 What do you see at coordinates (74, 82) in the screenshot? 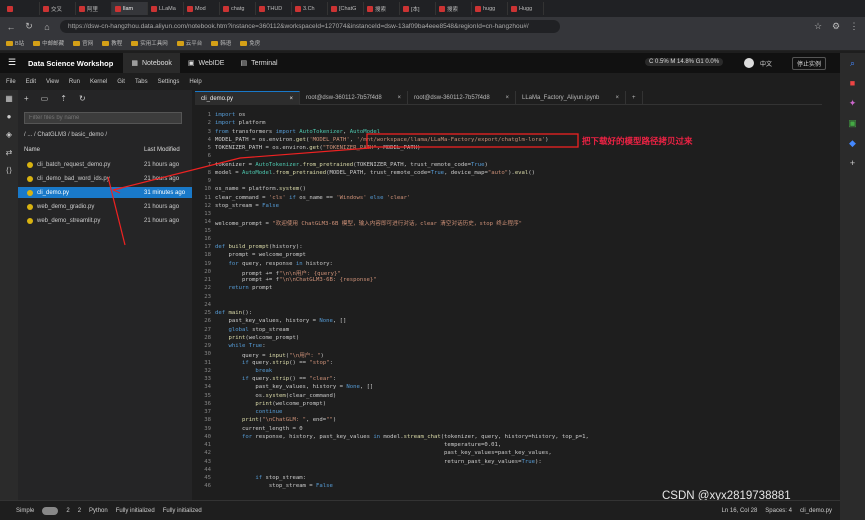
I see `menu-item: Run` at bounding box center [74, 82].